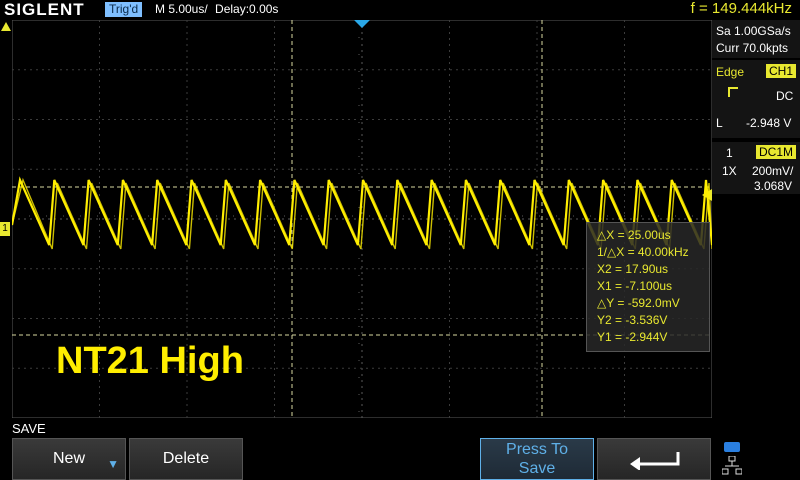 The height and width of the screenshot is (480, 800). I want to click on press-to-save-button: Press To Save, so click(537, 459).